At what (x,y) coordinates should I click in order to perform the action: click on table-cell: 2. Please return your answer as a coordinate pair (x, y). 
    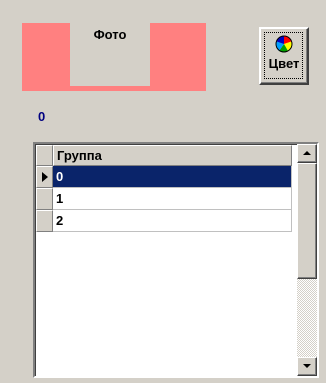
    Looking at the image, I should click on (172, 221).